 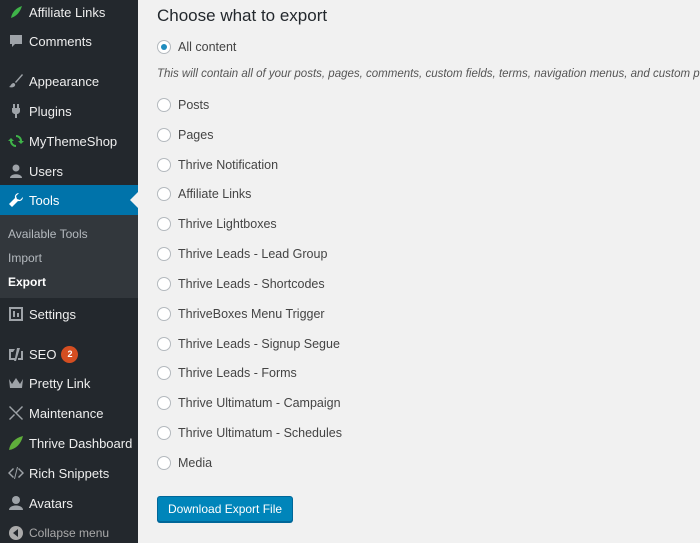 What do you see at coordinates (69, 200) in the screenshot?
I see `sidebar-item-tools: Tools` at bounding box center [69, 200].